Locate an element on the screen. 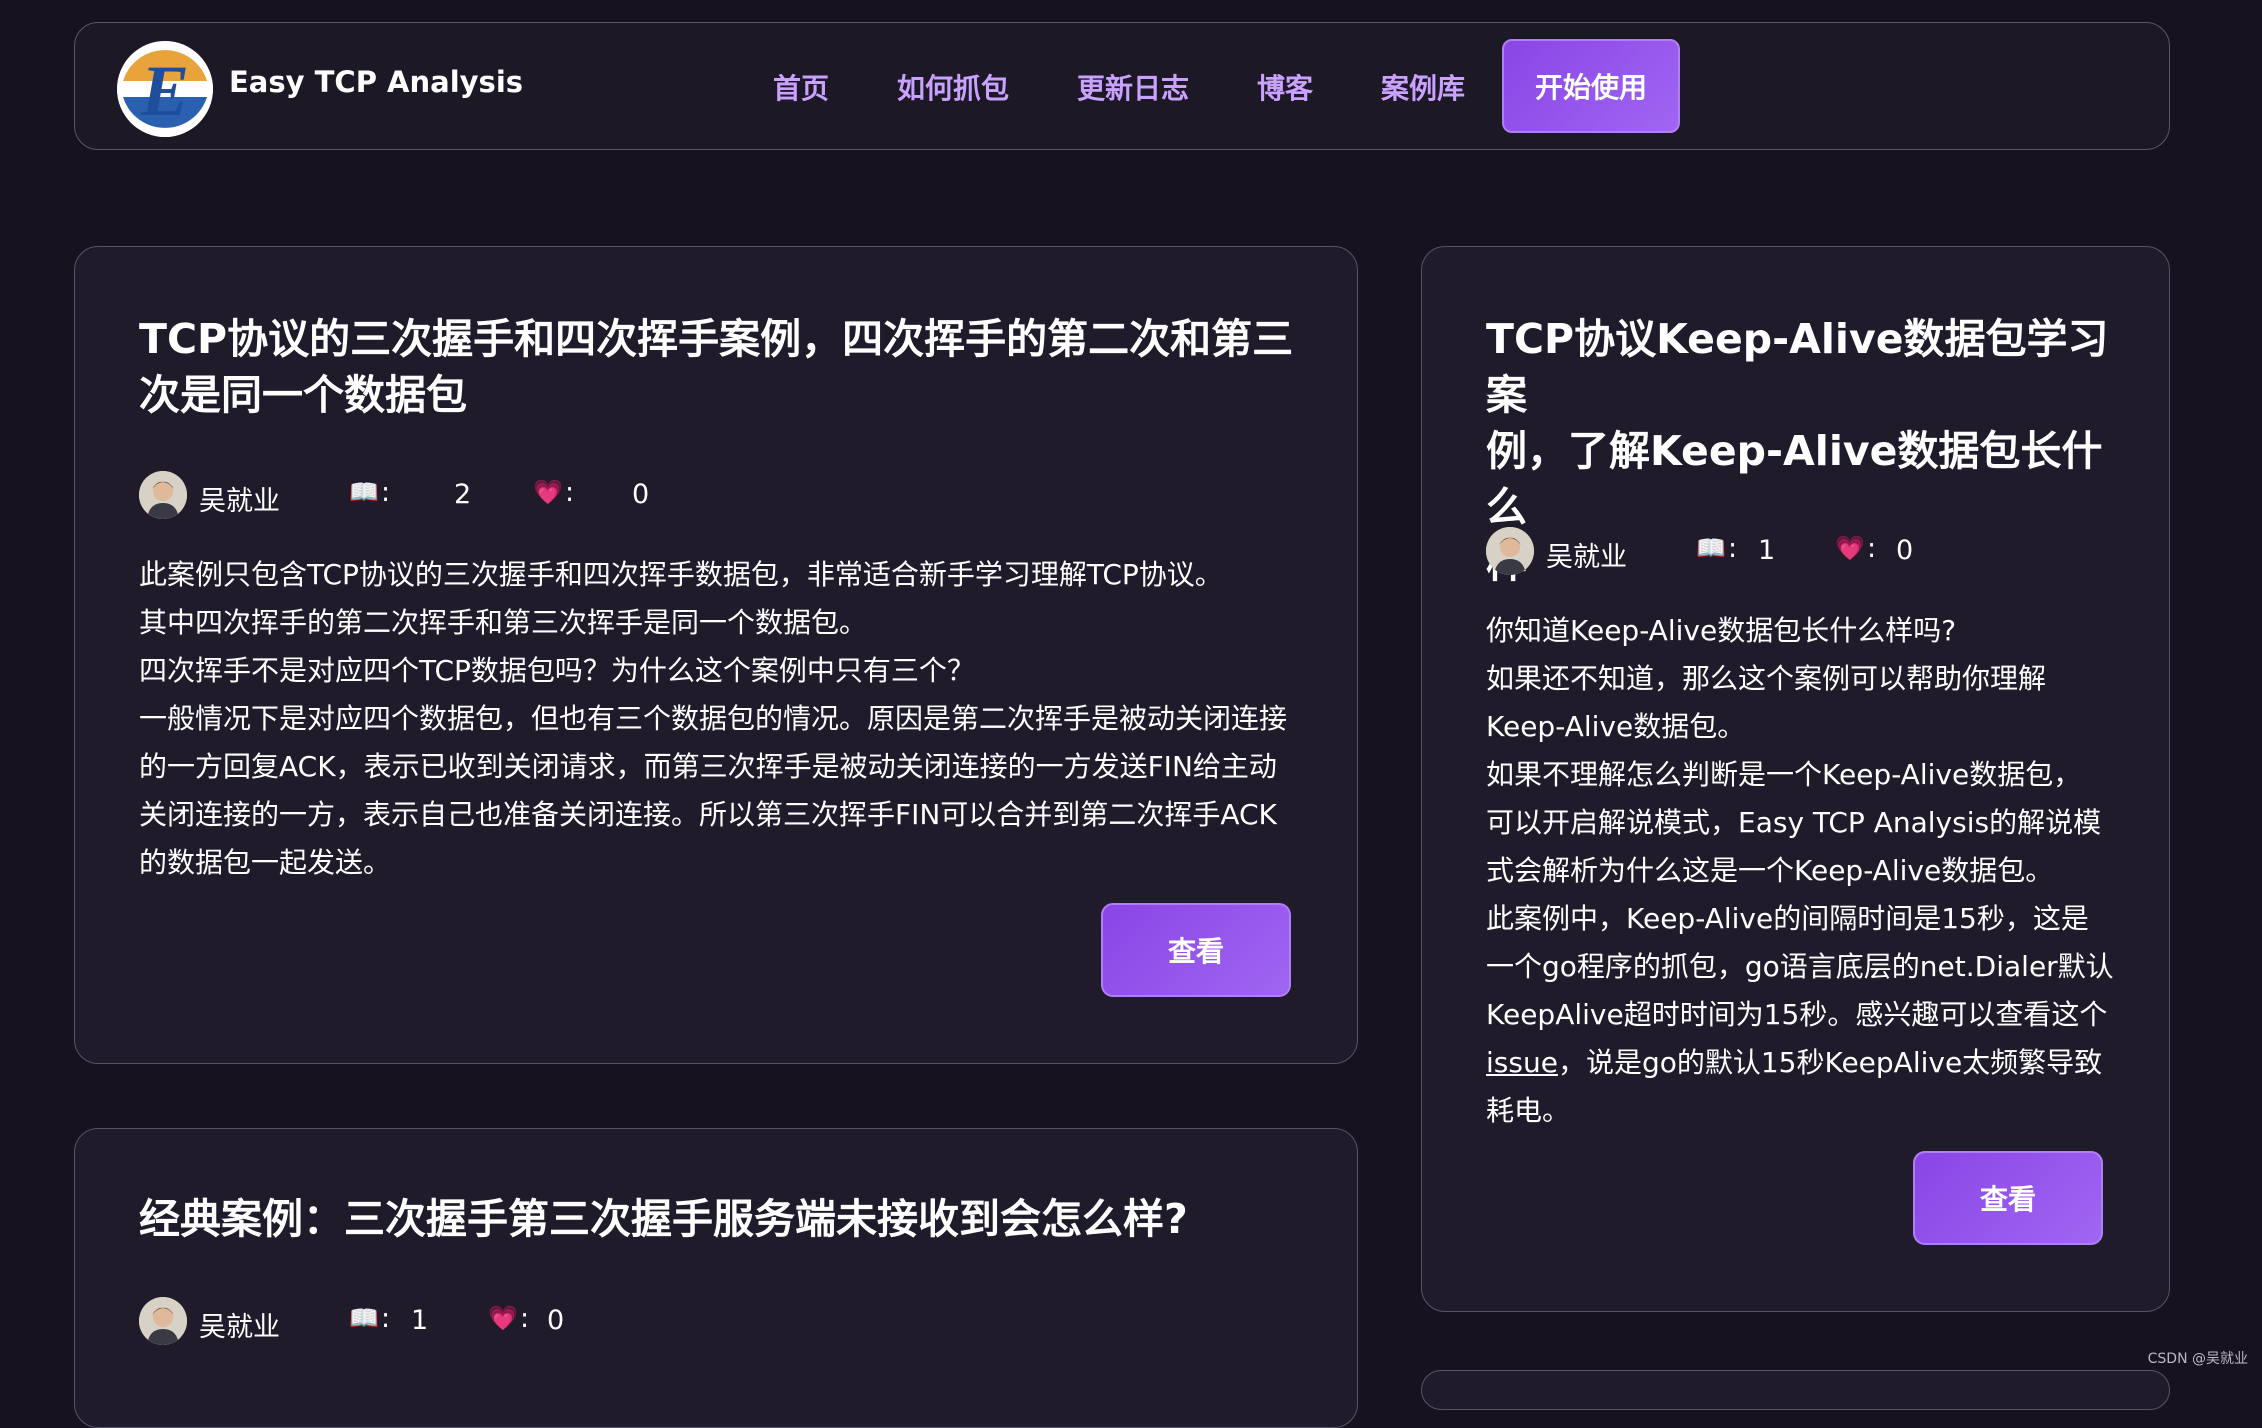  description-line: 式会解析为什么这是一个Keep-Alive数据包。 is located at coordinates (1811, 871).